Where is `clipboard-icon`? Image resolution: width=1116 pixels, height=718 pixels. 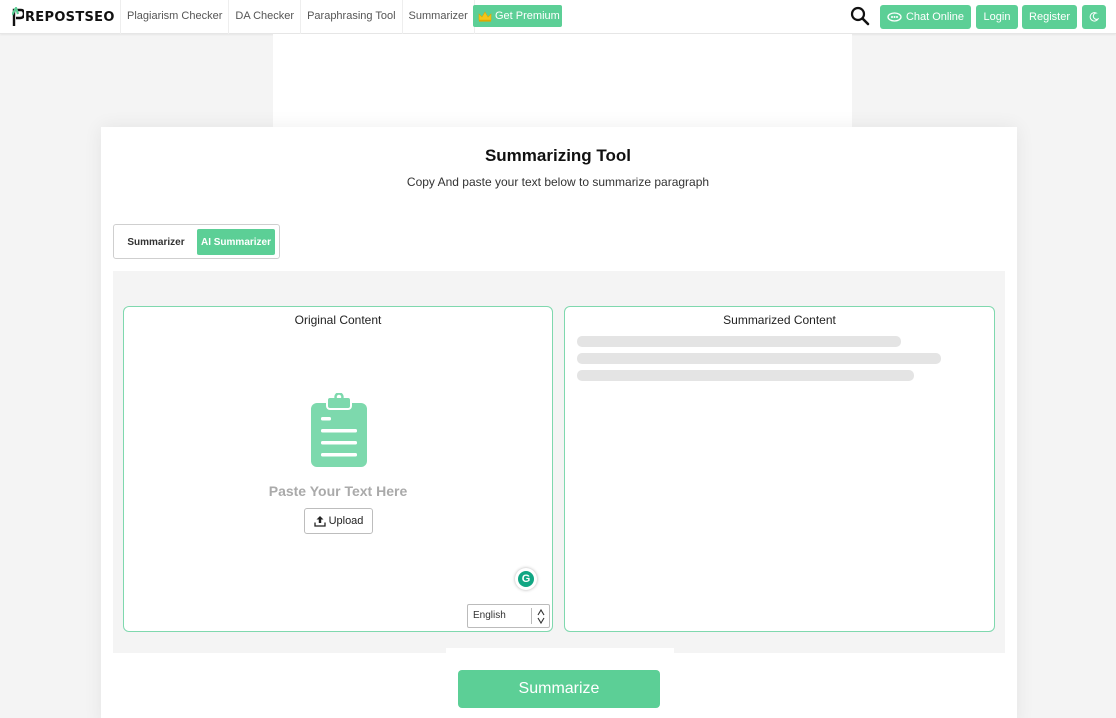
clipboard-icon is located at coordinates (339, 430).